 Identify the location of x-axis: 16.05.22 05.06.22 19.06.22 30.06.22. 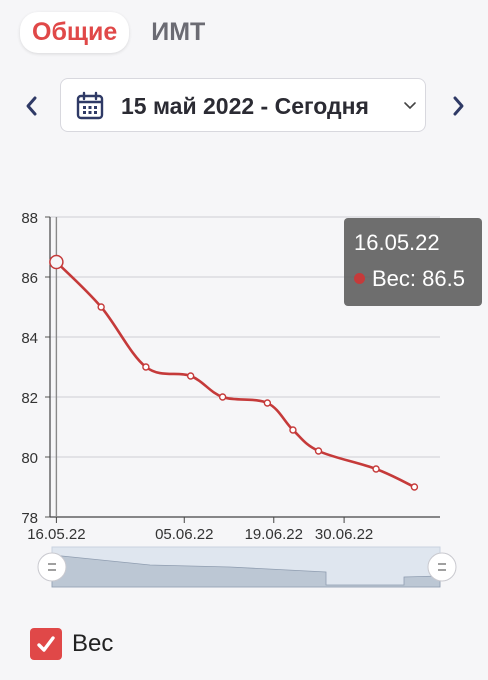
(233, 529).